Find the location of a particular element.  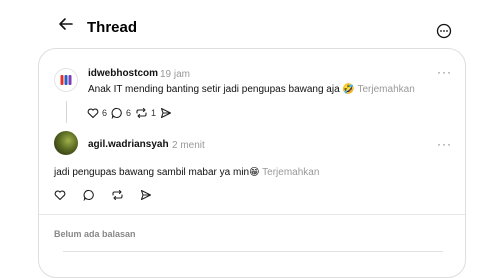

arrow-left-icon is located at coordinates (66, 24).